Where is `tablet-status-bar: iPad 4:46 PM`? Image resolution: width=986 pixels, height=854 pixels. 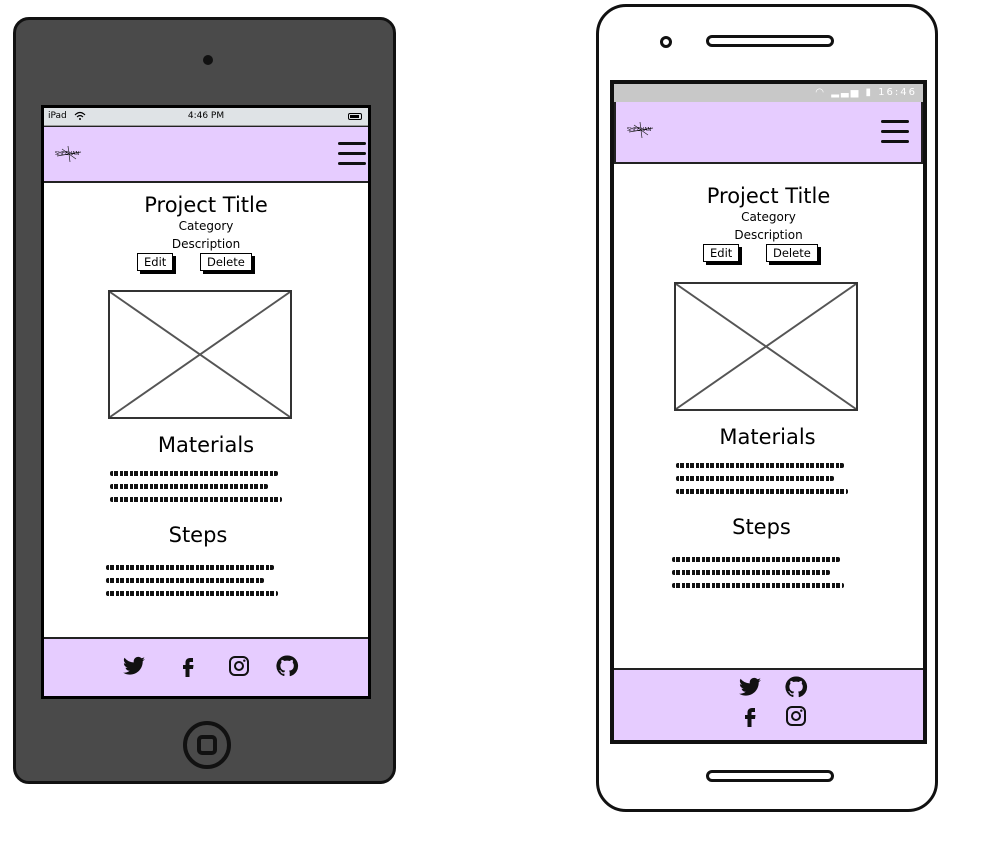 tablet-status-bar: iPad 4:46 PM is located at coordinates (206, 117).